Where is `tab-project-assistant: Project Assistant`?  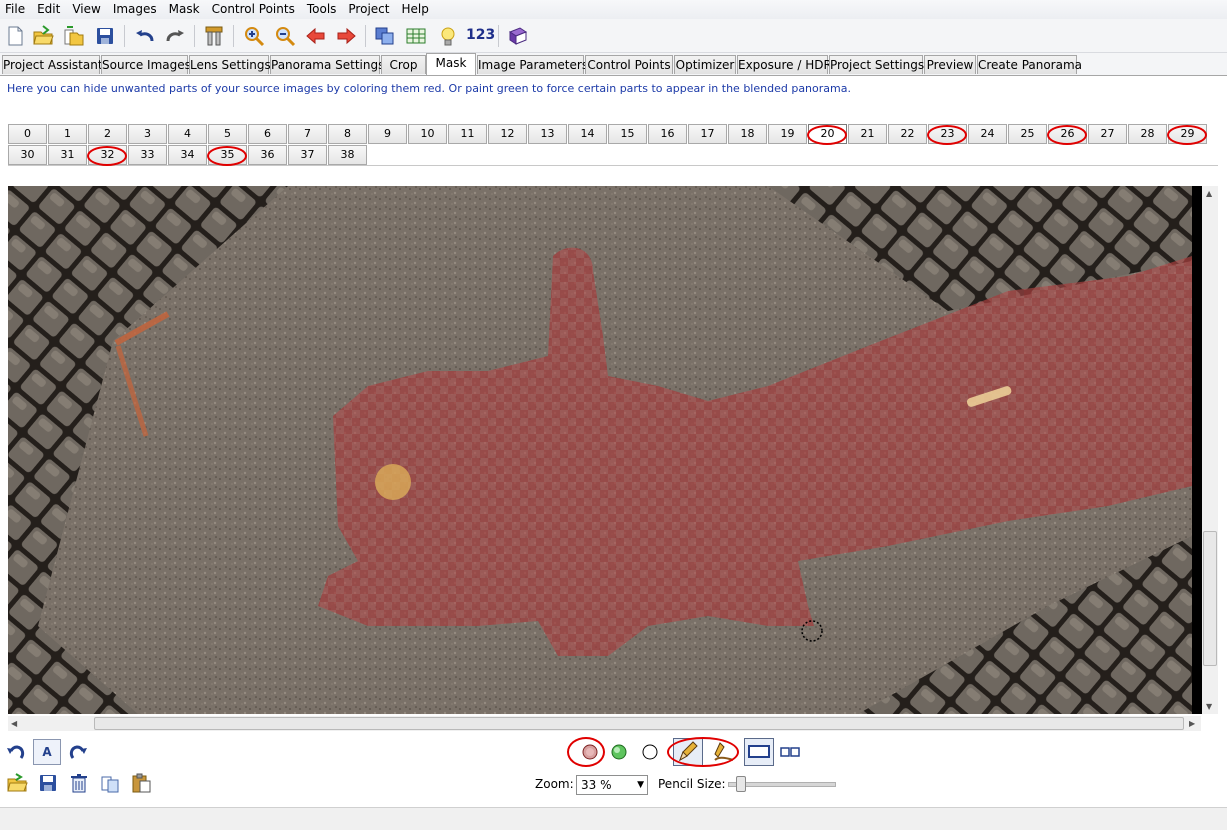 tab-project-assistant: Project Assistant is located at coordinates (52, 64).